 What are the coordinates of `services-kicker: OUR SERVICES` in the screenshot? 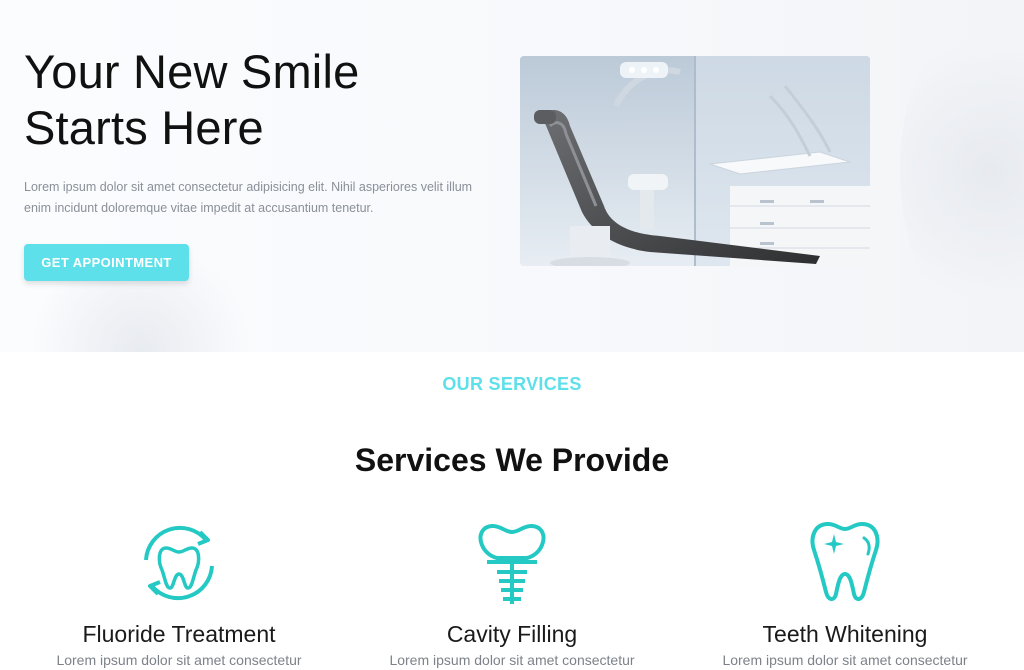 It's located at (512, 384).